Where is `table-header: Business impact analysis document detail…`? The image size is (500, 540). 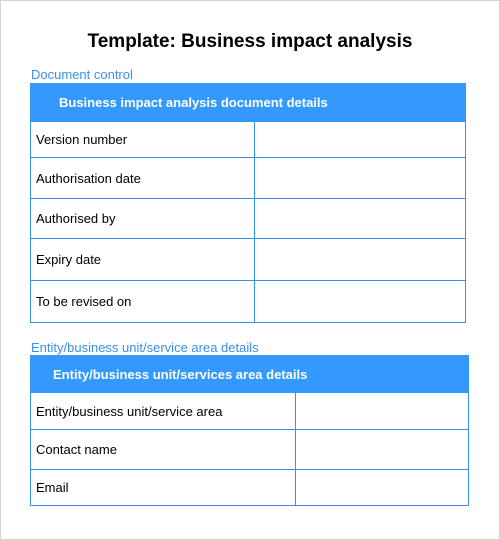 table-header: Business impact analysis document detail… is located at coordinates (248, 102).